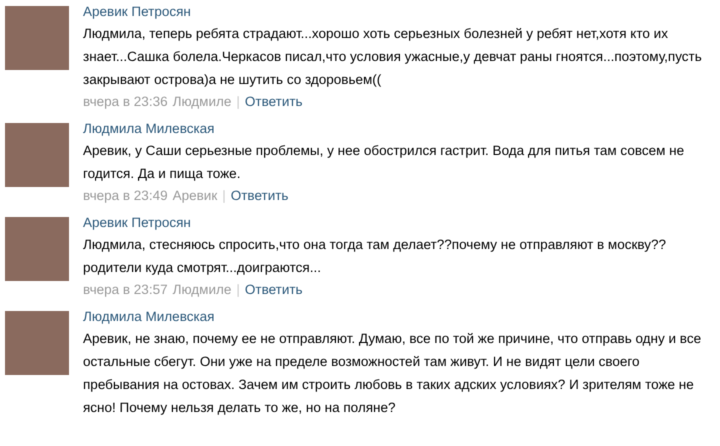  What do you see at coordinates (125, 196) in the screenshot?
I see `comment-date: вчера в 23:49` at bounding box center [125, 196].